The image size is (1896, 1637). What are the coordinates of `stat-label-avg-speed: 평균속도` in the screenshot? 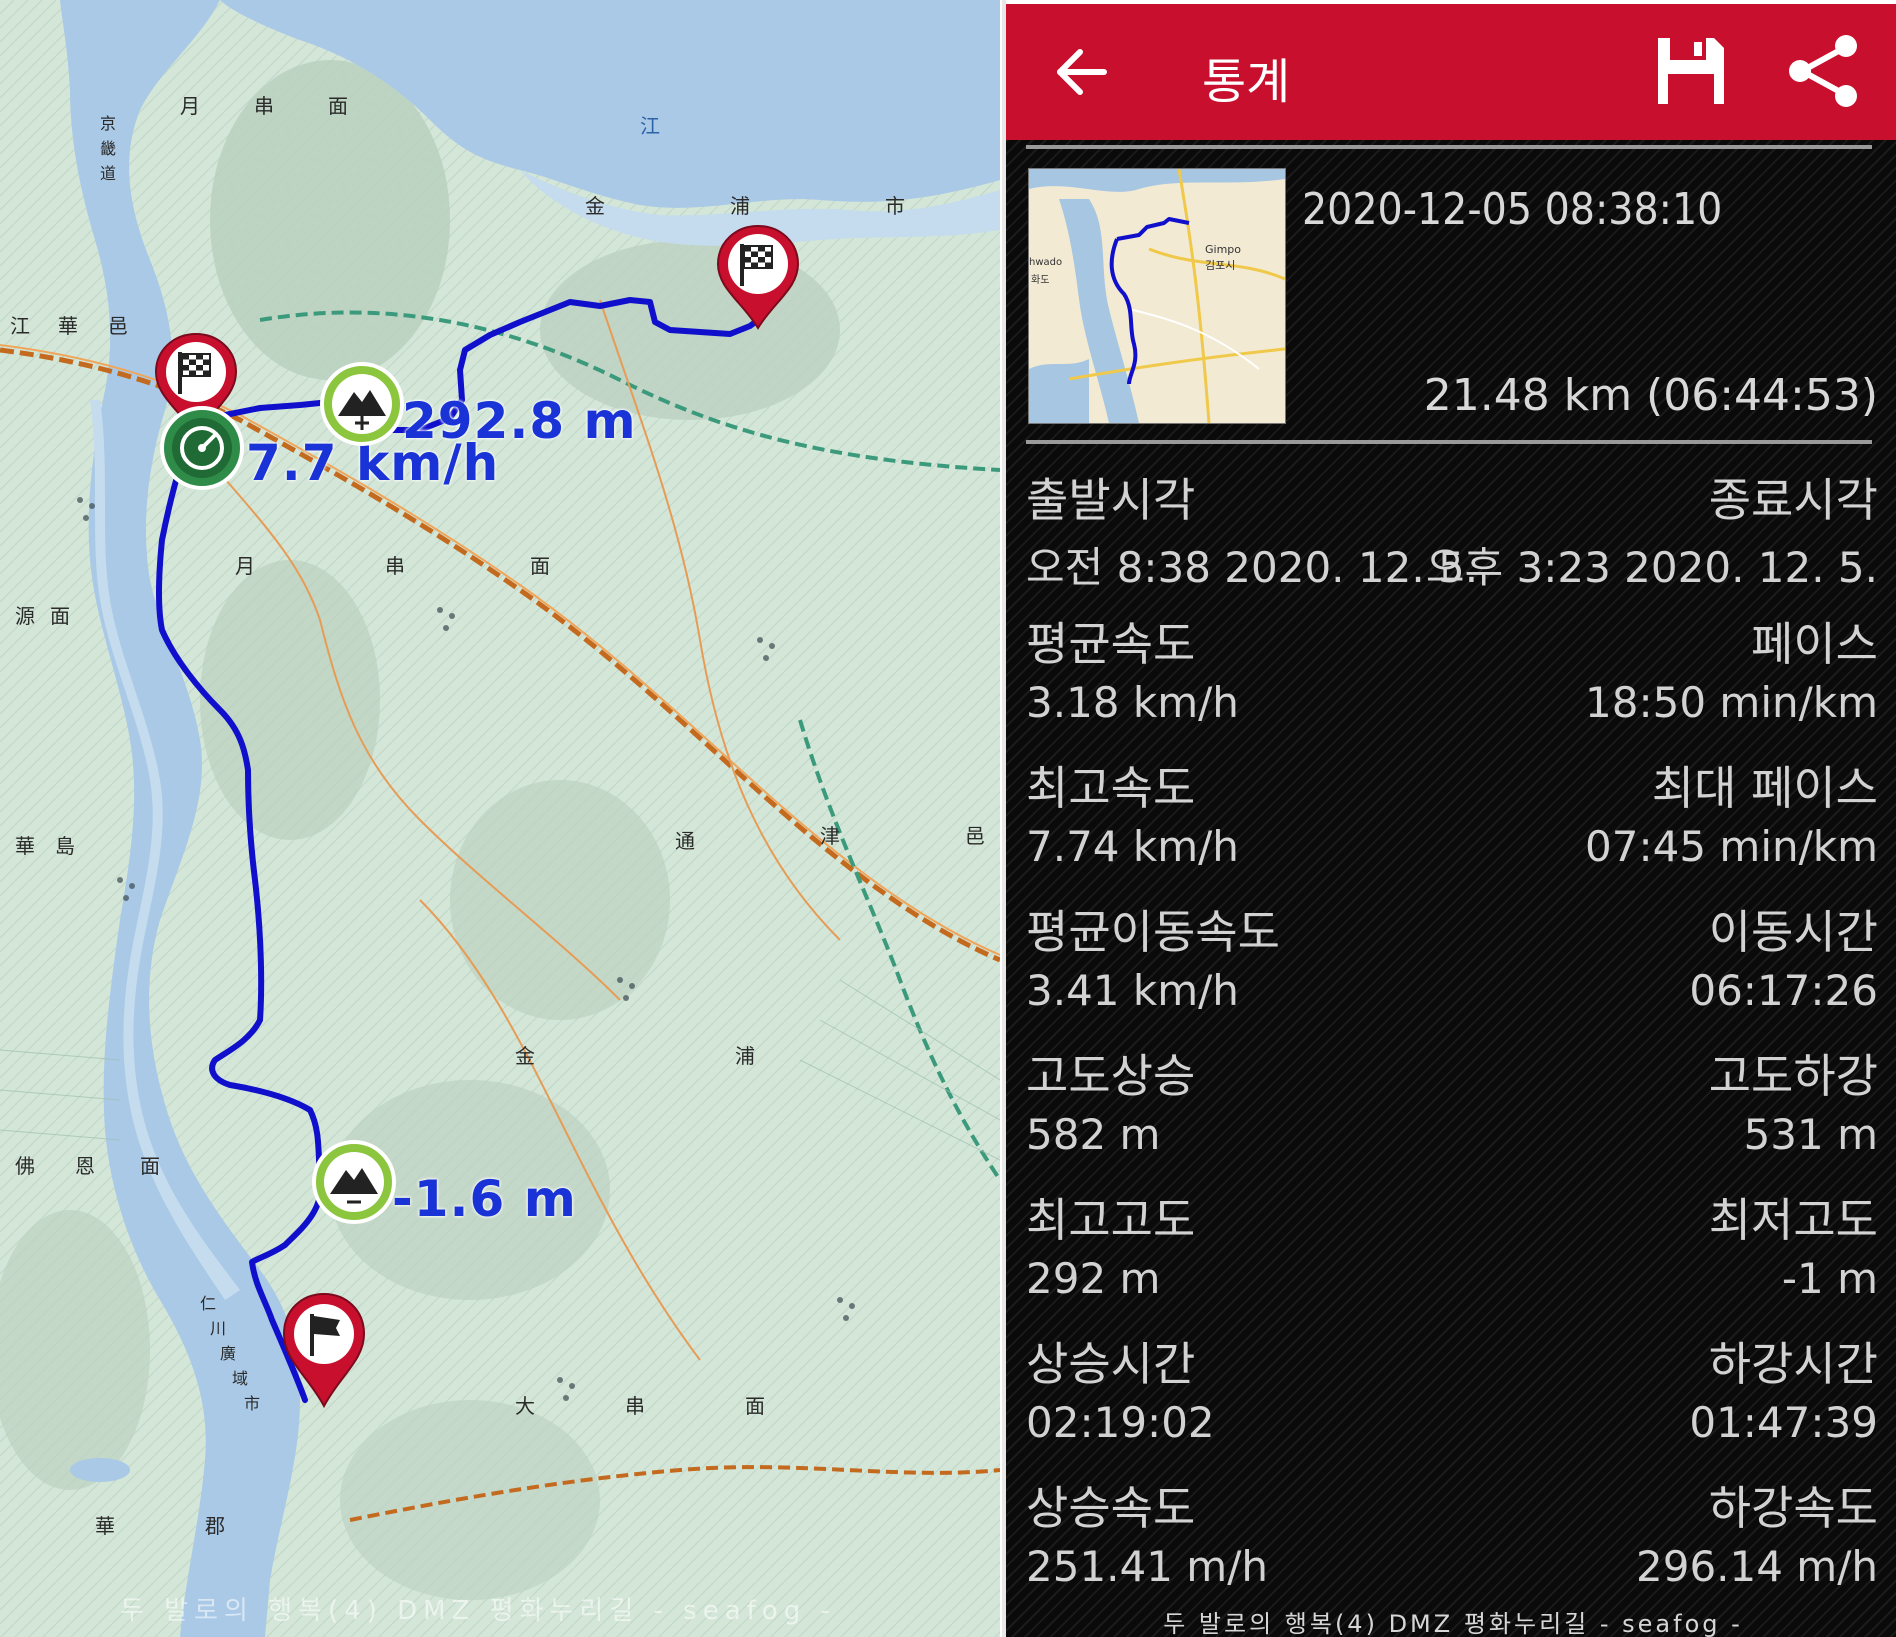 It's located at (1111, 644).